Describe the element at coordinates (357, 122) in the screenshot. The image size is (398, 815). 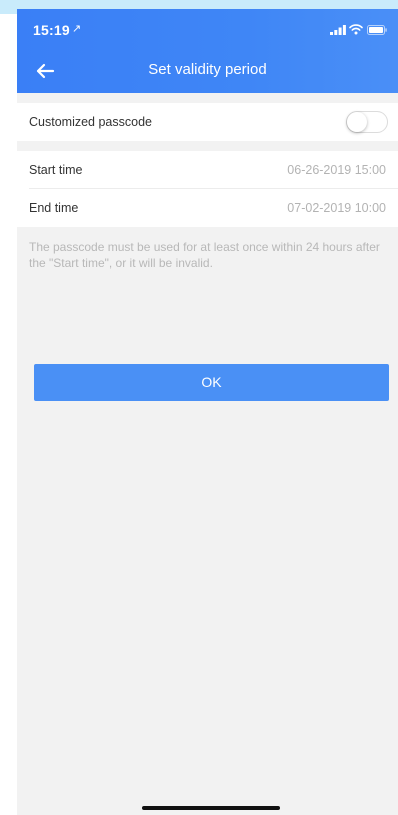
I see `toggle-knob` at that location.